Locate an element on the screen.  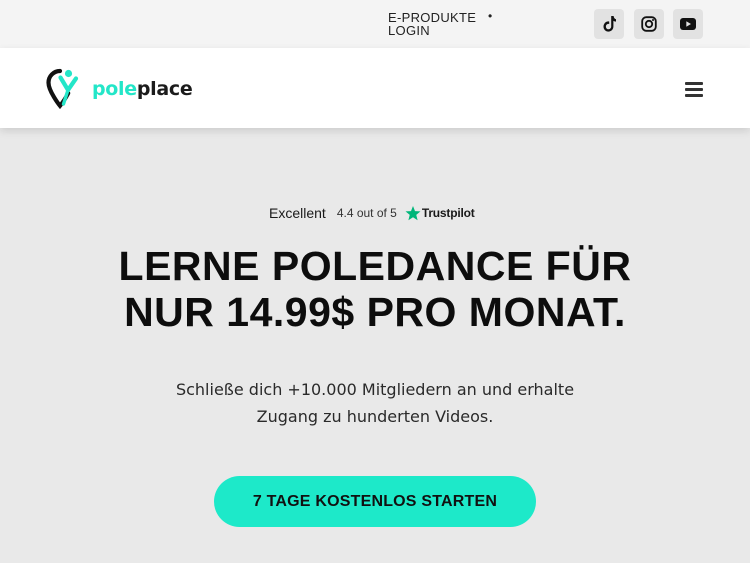
trustpilot-widget: Excellent 4.4 out of 5 Trustpilot is located at coordinates (372, 213).